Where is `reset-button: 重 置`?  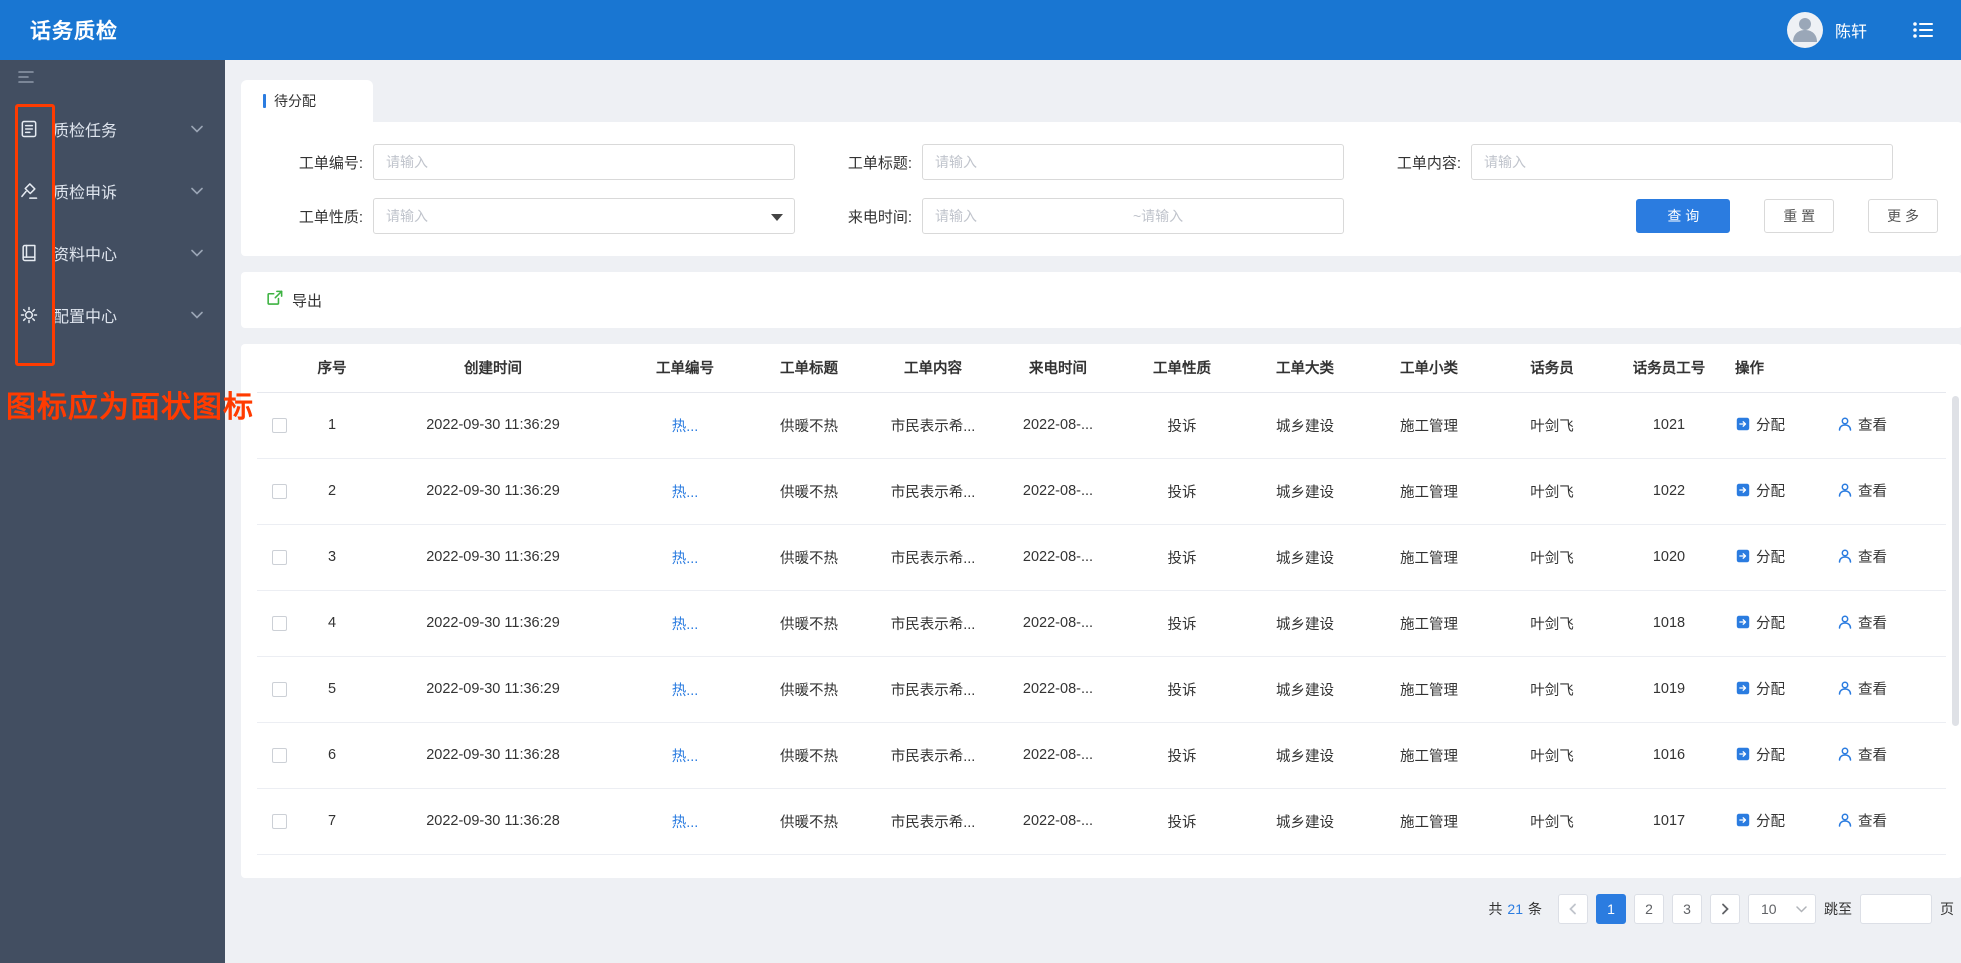 reset-button: 重 置 is located at coordinates (1799, 216).